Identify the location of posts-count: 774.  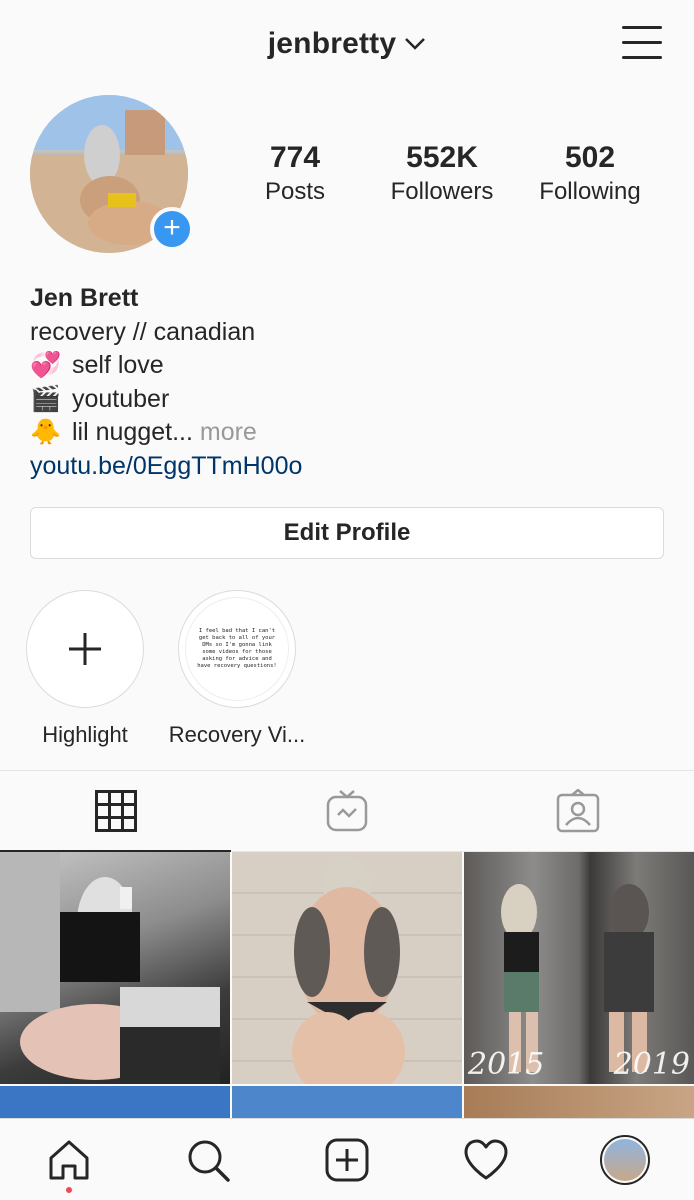
(295, 157).